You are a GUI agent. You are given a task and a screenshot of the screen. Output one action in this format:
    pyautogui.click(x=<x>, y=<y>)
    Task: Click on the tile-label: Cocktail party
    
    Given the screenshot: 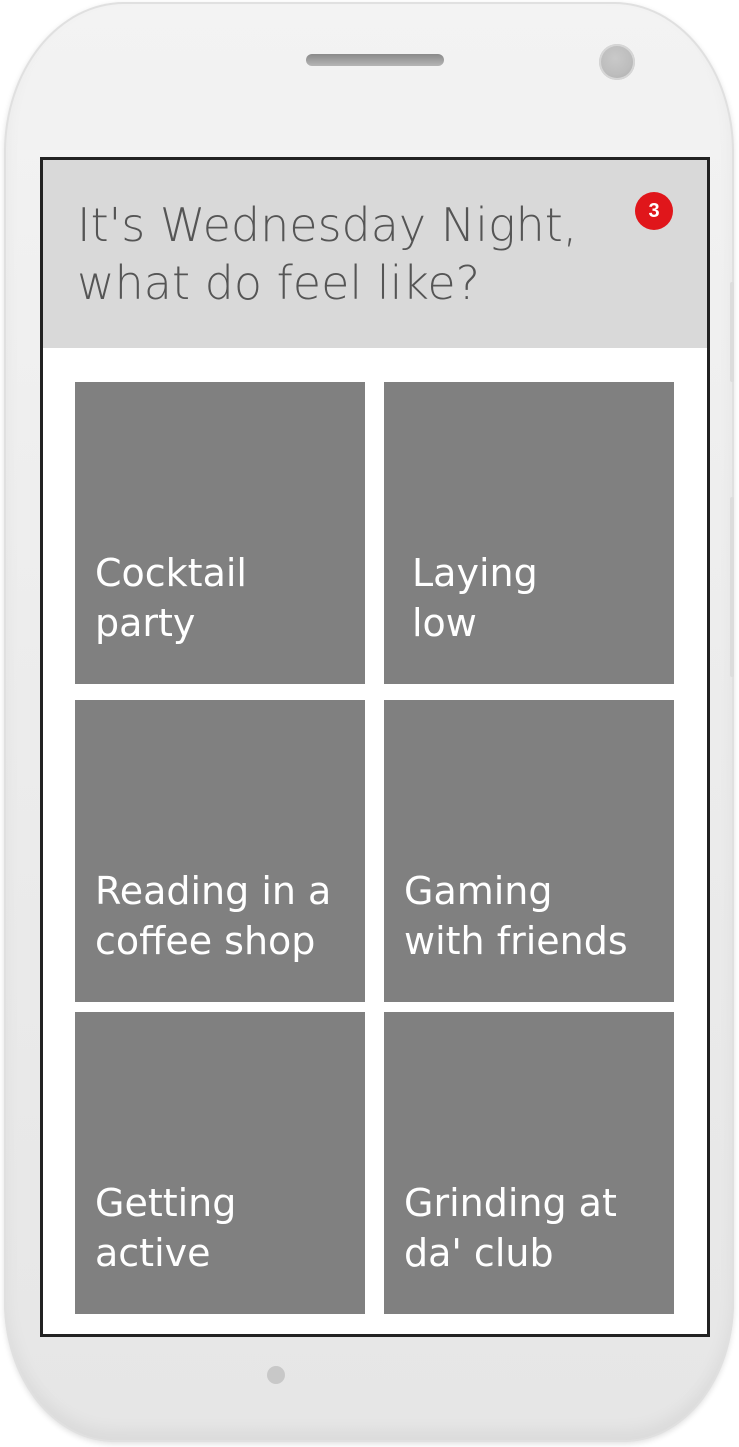 What is the action you would take?
    pyautogui.click(x=171, y=598)
    